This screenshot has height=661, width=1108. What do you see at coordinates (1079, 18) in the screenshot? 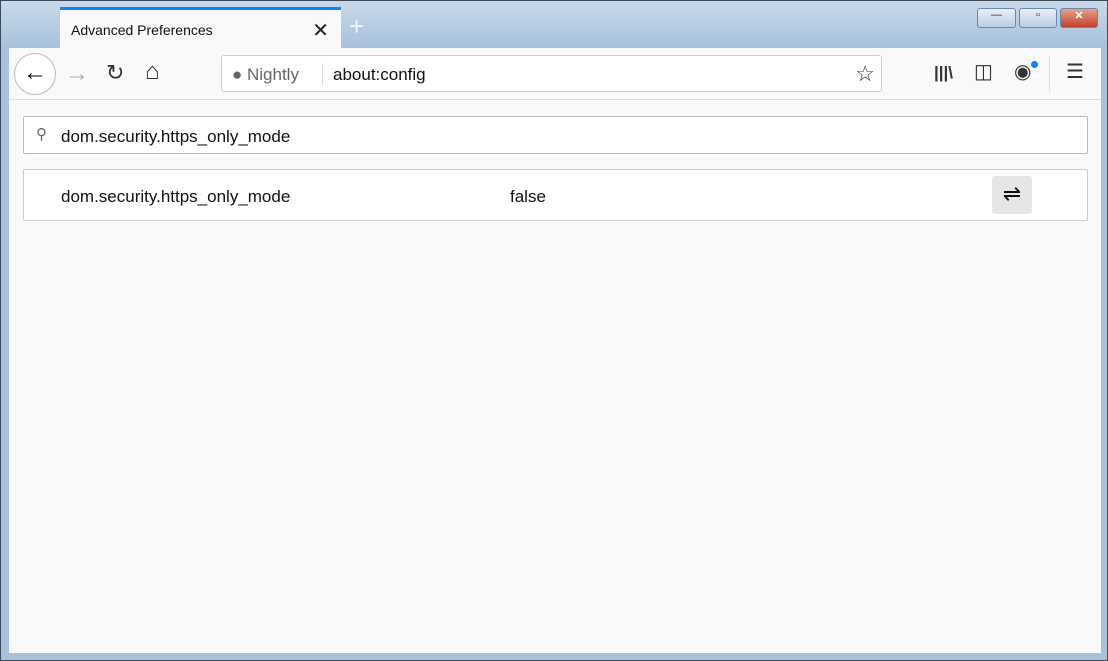
I see `close-window-button: ✕` at bounding box center [1079, 18].